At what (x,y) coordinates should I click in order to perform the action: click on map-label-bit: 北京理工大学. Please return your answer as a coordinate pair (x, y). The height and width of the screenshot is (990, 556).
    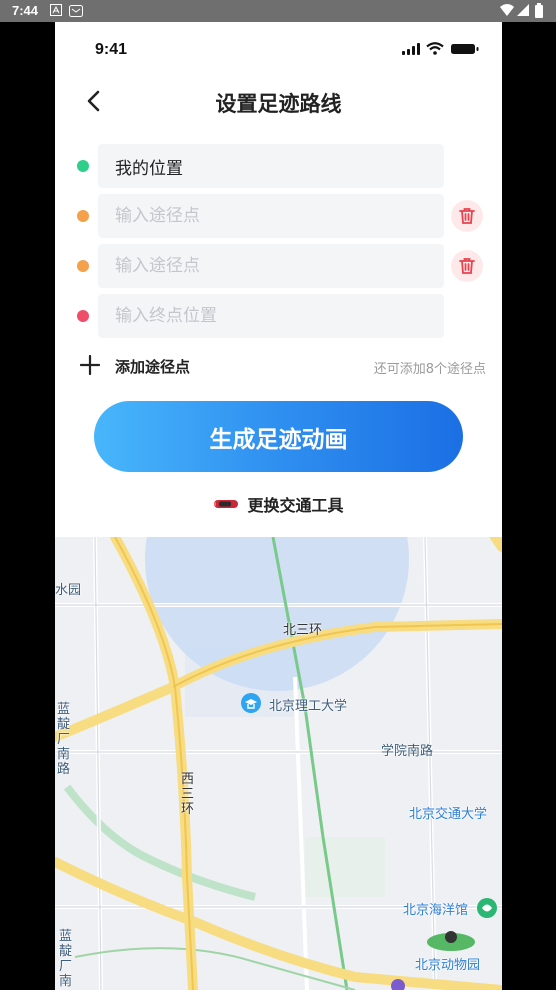
    Looking at the image, I should click on (308, 706).